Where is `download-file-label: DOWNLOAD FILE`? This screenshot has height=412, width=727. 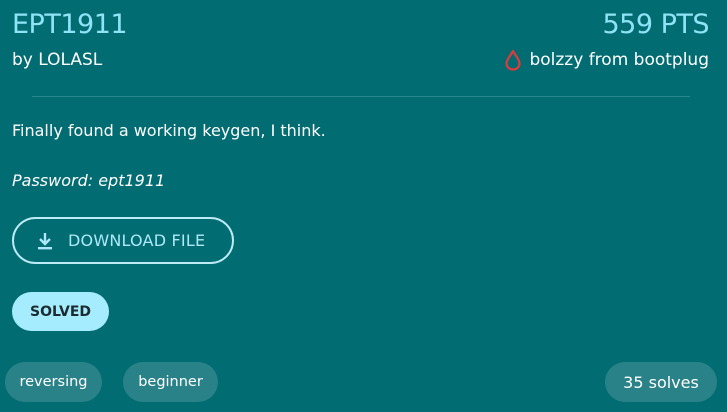
download-file-label: DOWNLOAD FILE is located at coordinates (137, 240).